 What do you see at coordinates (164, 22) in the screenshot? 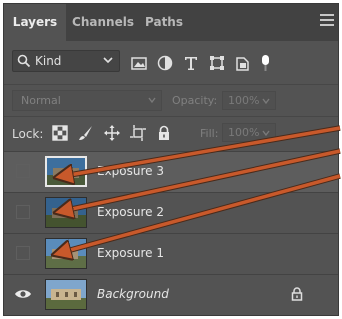
I see `tab-paths: Paths` at bounding box center [164, 22].